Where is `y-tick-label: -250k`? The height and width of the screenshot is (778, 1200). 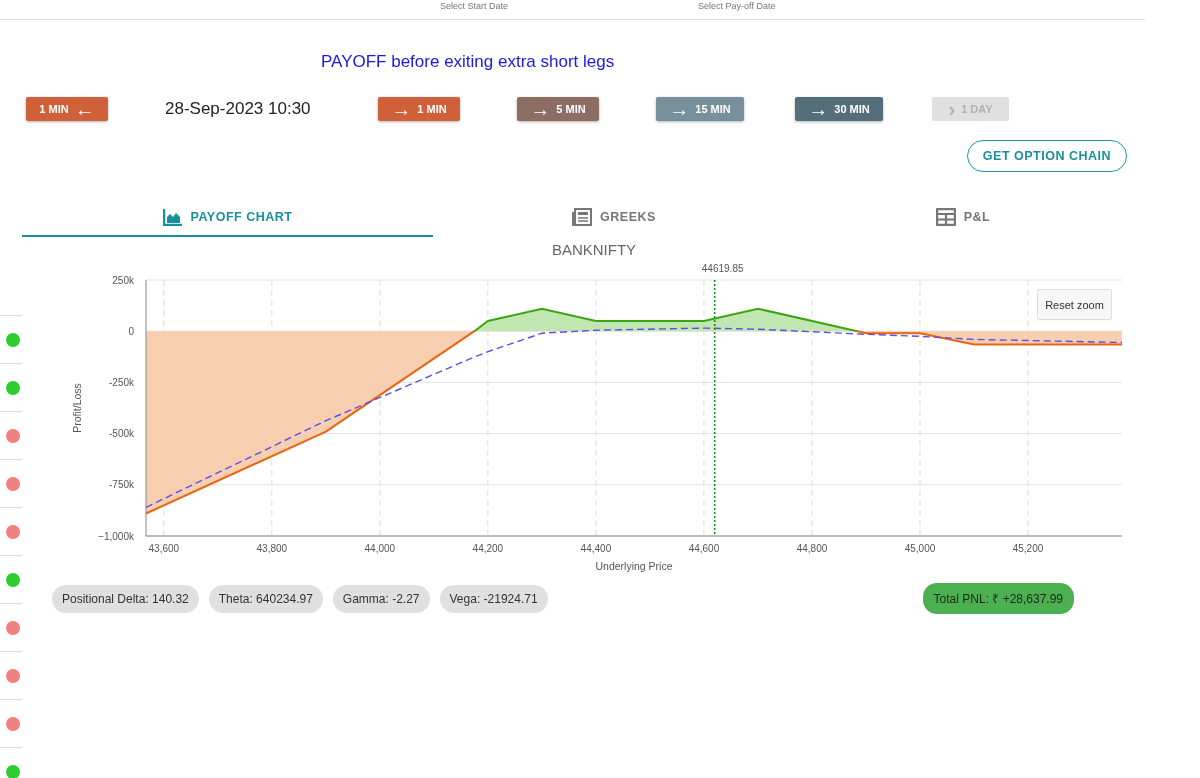 y-tick-label: -250k is located at coordinates (121, 382).